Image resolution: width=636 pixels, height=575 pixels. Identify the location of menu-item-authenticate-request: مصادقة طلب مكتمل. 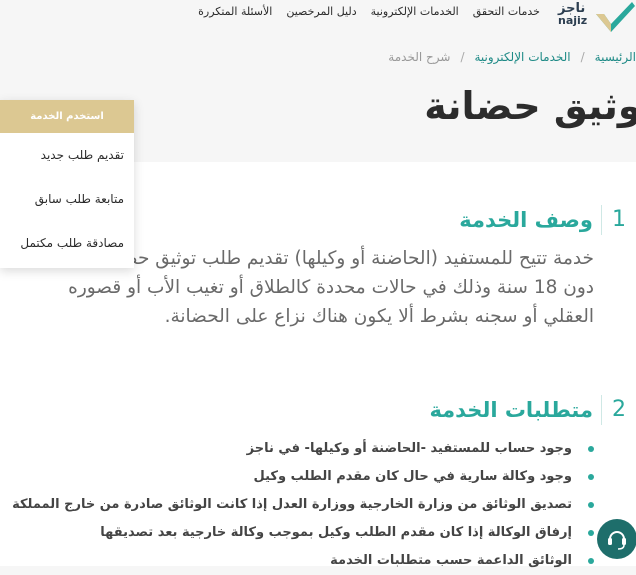
(67, 243).